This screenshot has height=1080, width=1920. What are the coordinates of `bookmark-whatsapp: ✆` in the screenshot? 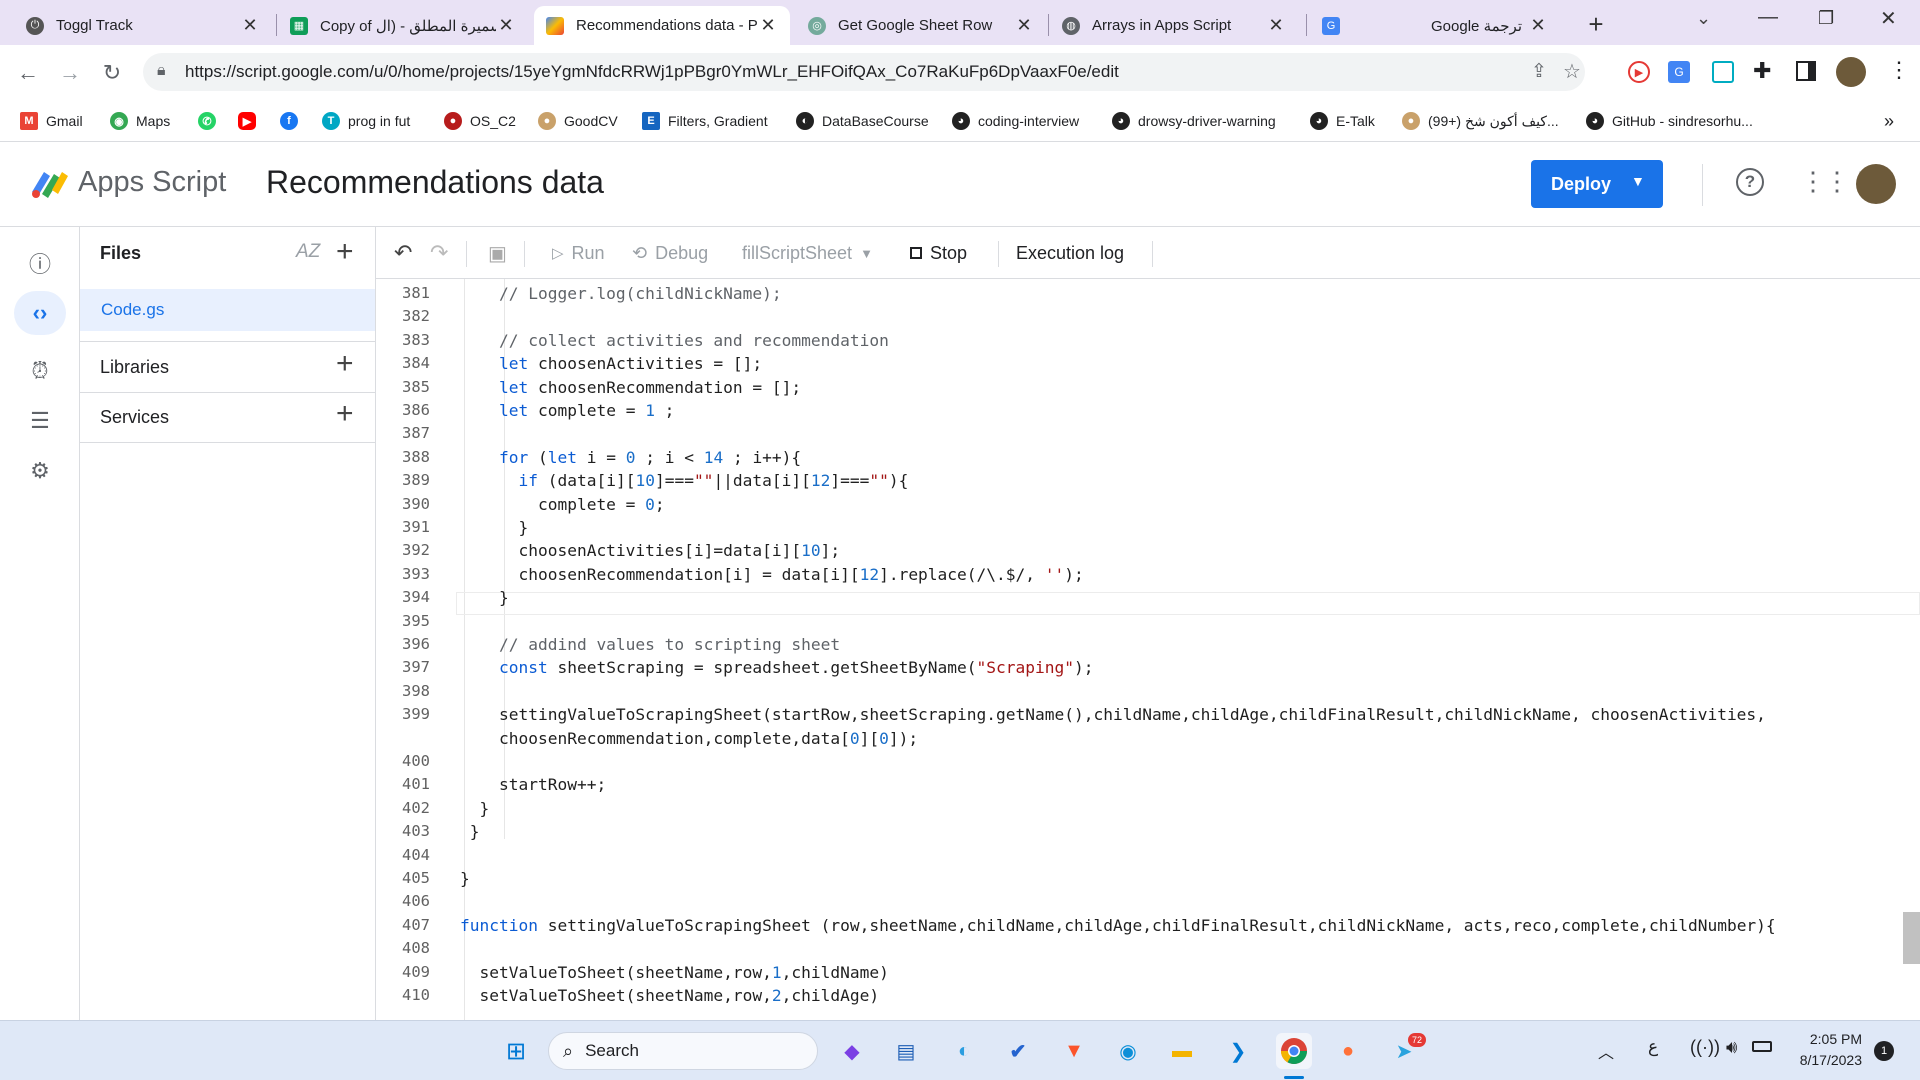 It's located at (211, 121).